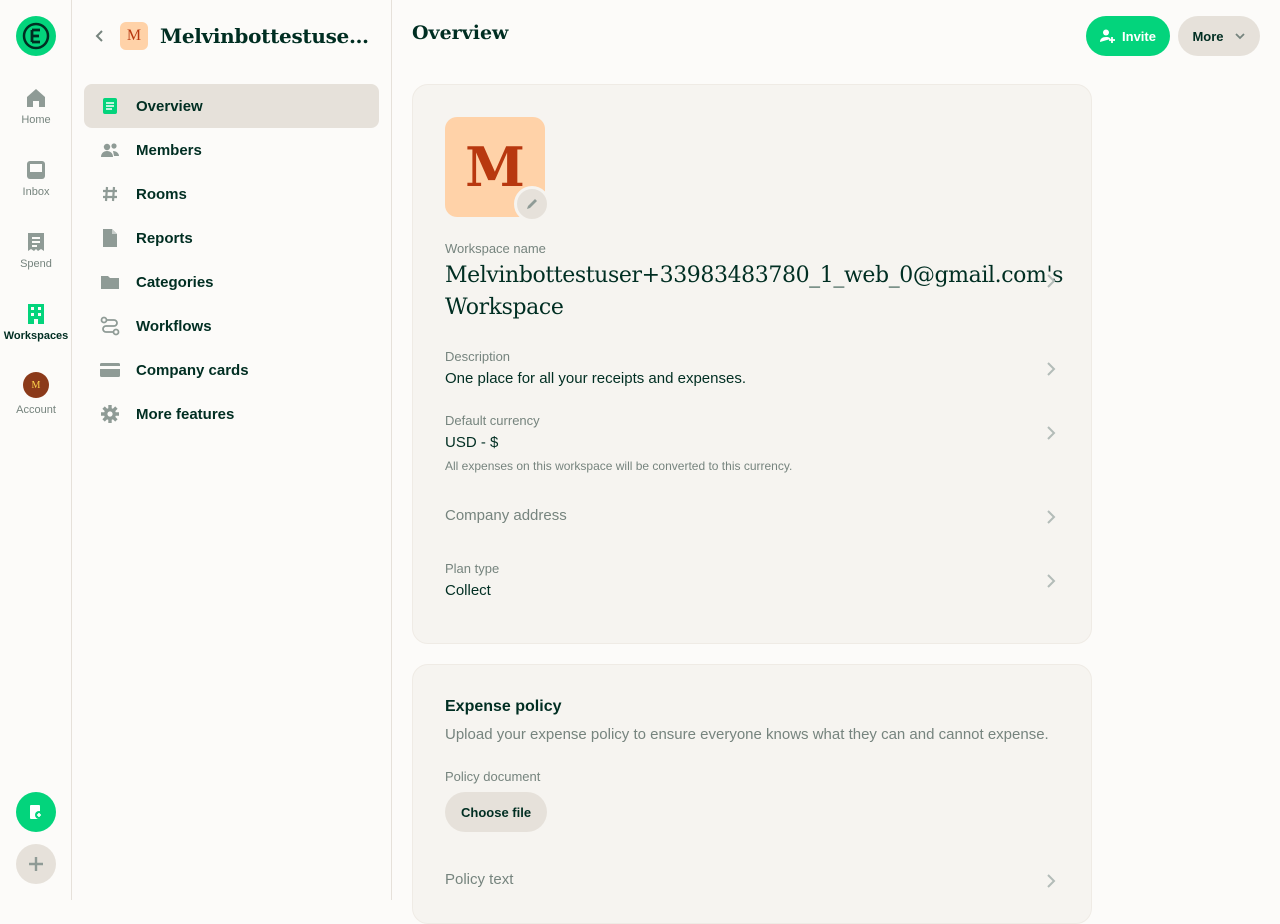 The image size is (1280, 924). What do you see at coordinates (1108, 36) in the screenshot?
I see `add-user-icon` at bounding box center [1108, 36].